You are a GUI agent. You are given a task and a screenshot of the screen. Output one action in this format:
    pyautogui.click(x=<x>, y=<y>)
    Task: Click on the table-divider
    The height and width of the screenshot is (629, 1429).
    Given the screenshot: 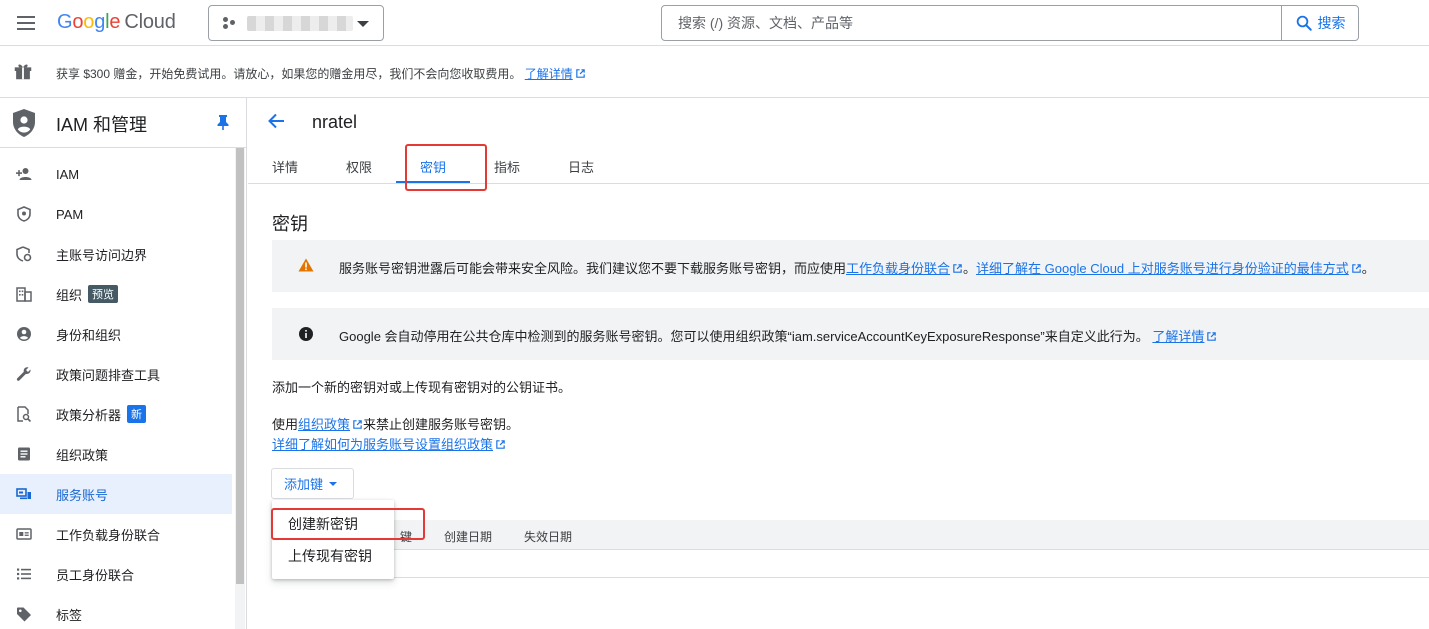 What is the action you would take?
    pyautogui.click(x=850, y=577)
    